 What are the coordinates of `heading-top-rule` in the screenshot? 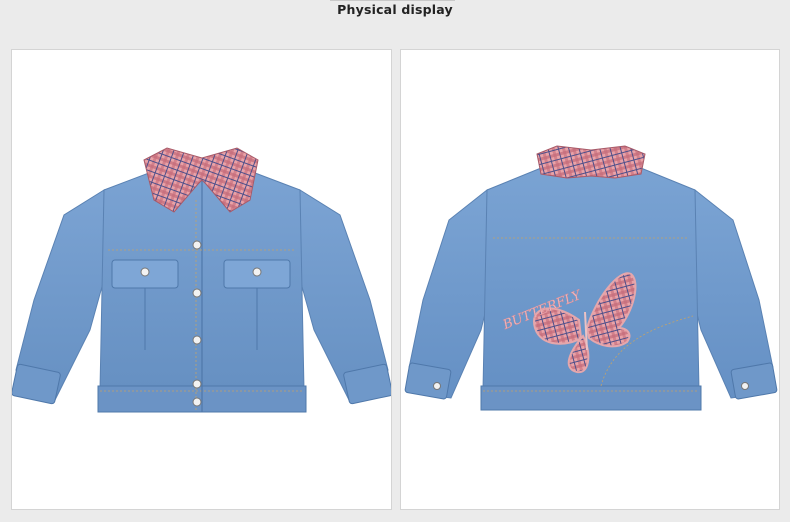 It's located at (392, 0).